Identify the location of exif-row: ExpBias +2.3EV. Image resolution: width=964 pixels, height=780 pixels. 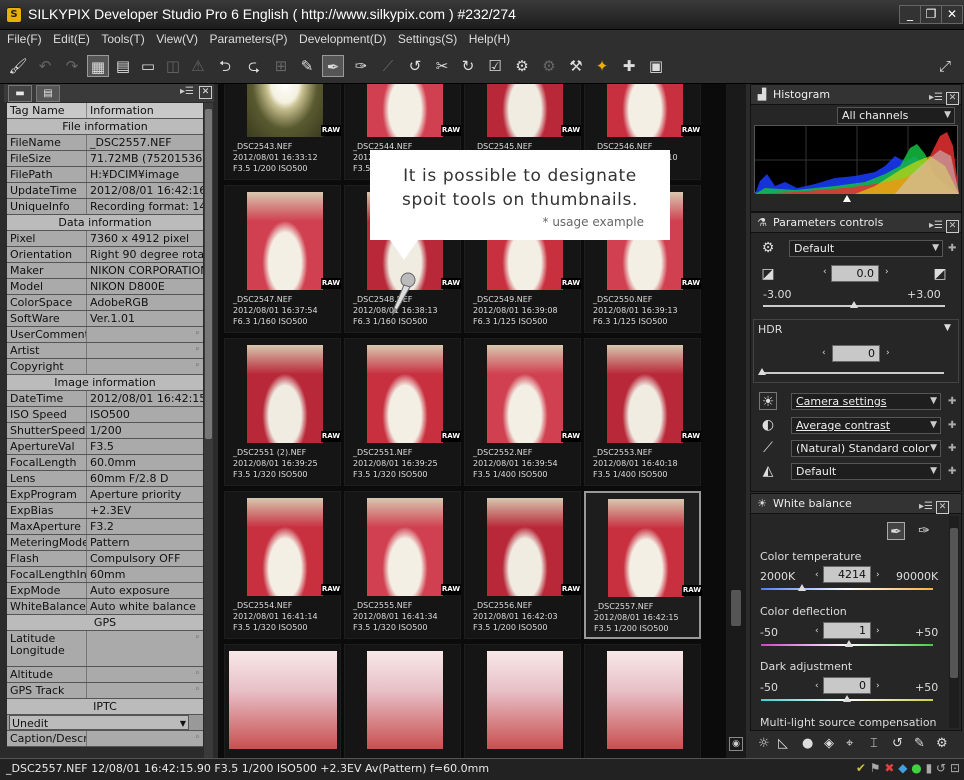
(105, 511).